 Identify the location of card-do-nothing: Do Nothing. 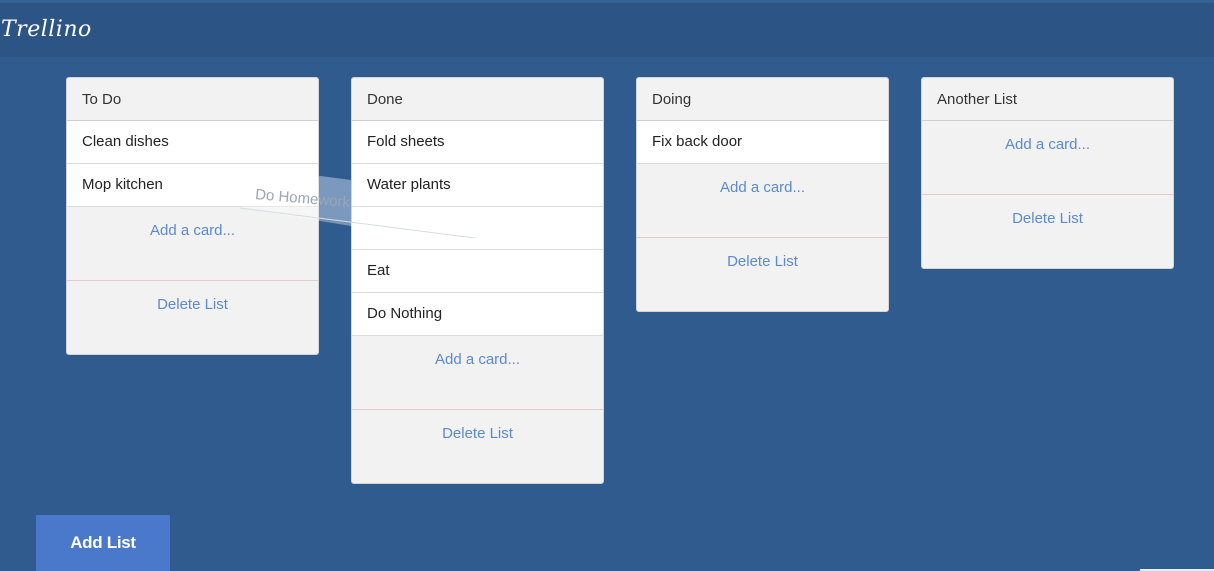
(477, 314).